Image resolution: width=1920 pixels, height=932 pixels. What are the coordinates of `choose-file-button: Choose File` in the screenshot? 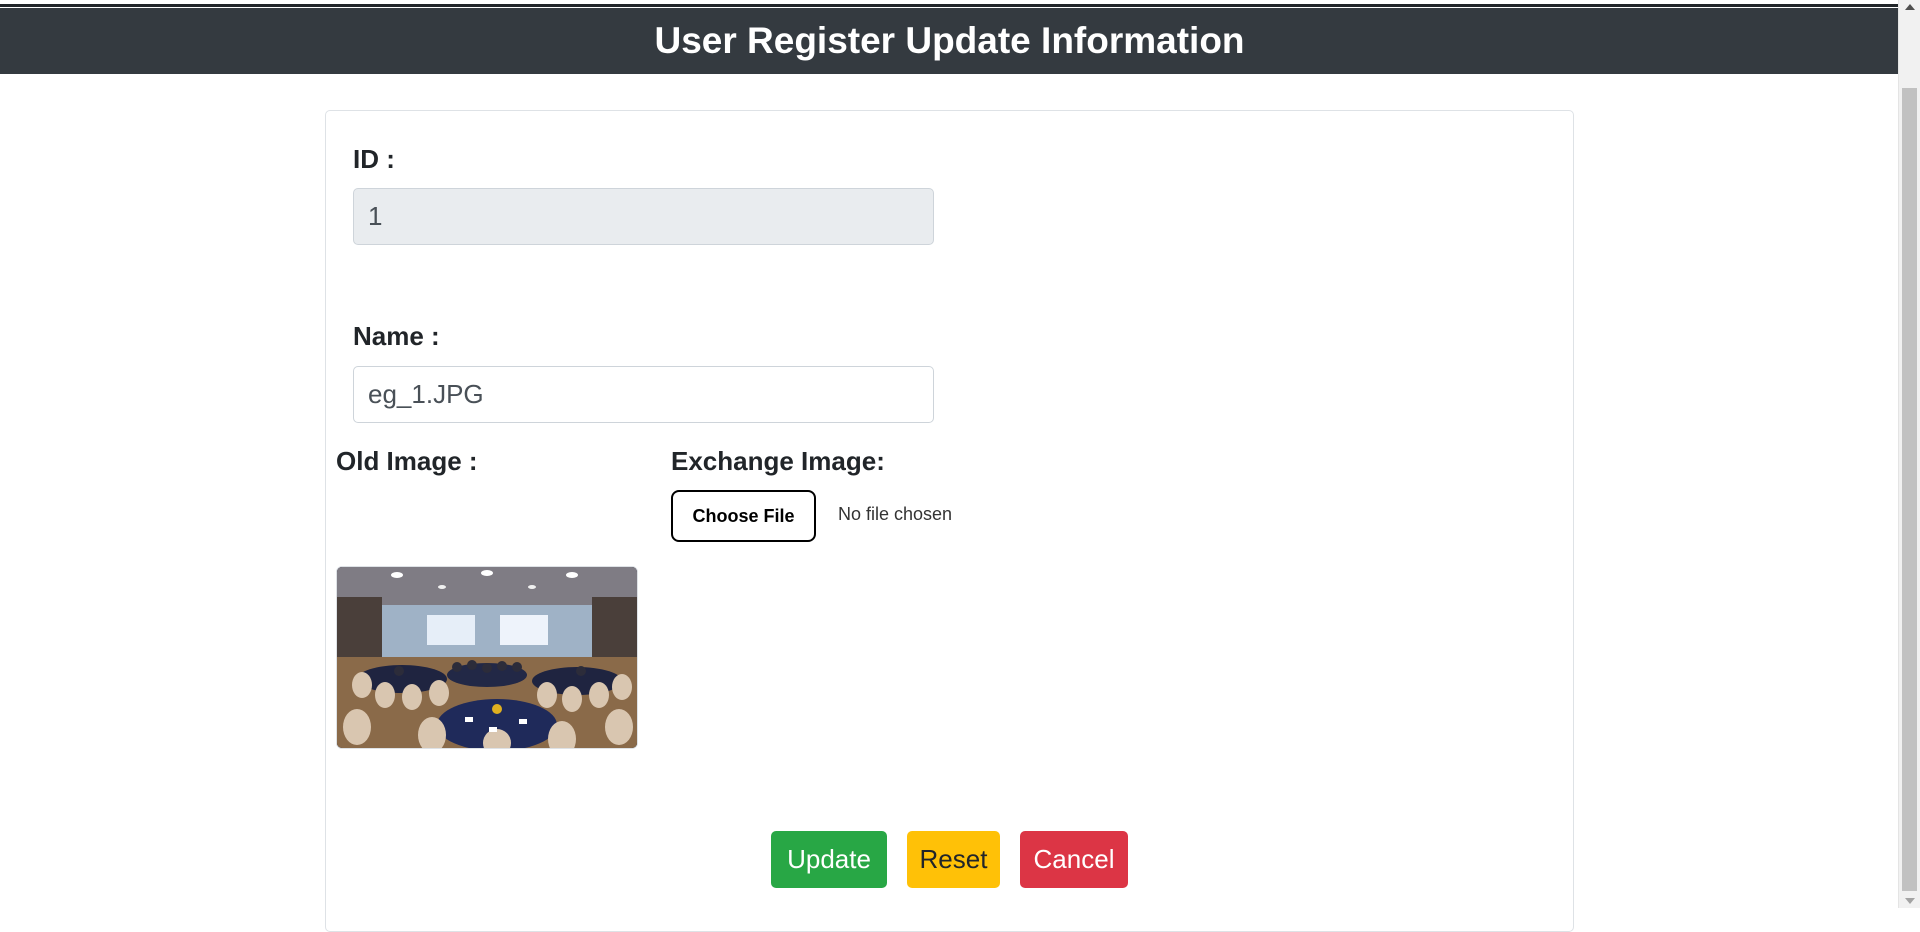 It's located at (743, 516).